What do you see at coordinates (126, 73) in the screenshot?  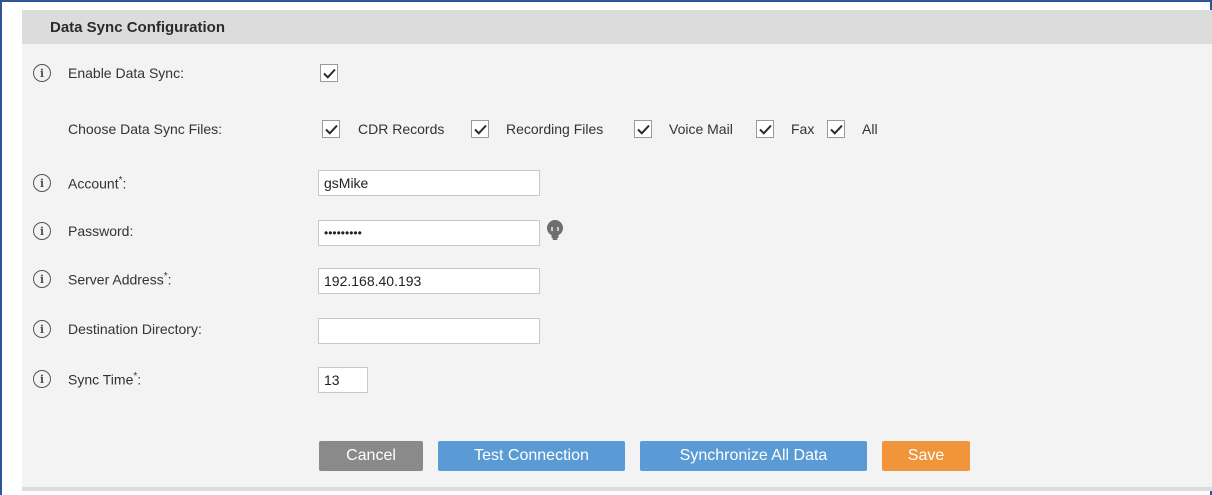 I see `enable-data-sync-label: Enable Data Sync:` at bounding box center [126, 73].